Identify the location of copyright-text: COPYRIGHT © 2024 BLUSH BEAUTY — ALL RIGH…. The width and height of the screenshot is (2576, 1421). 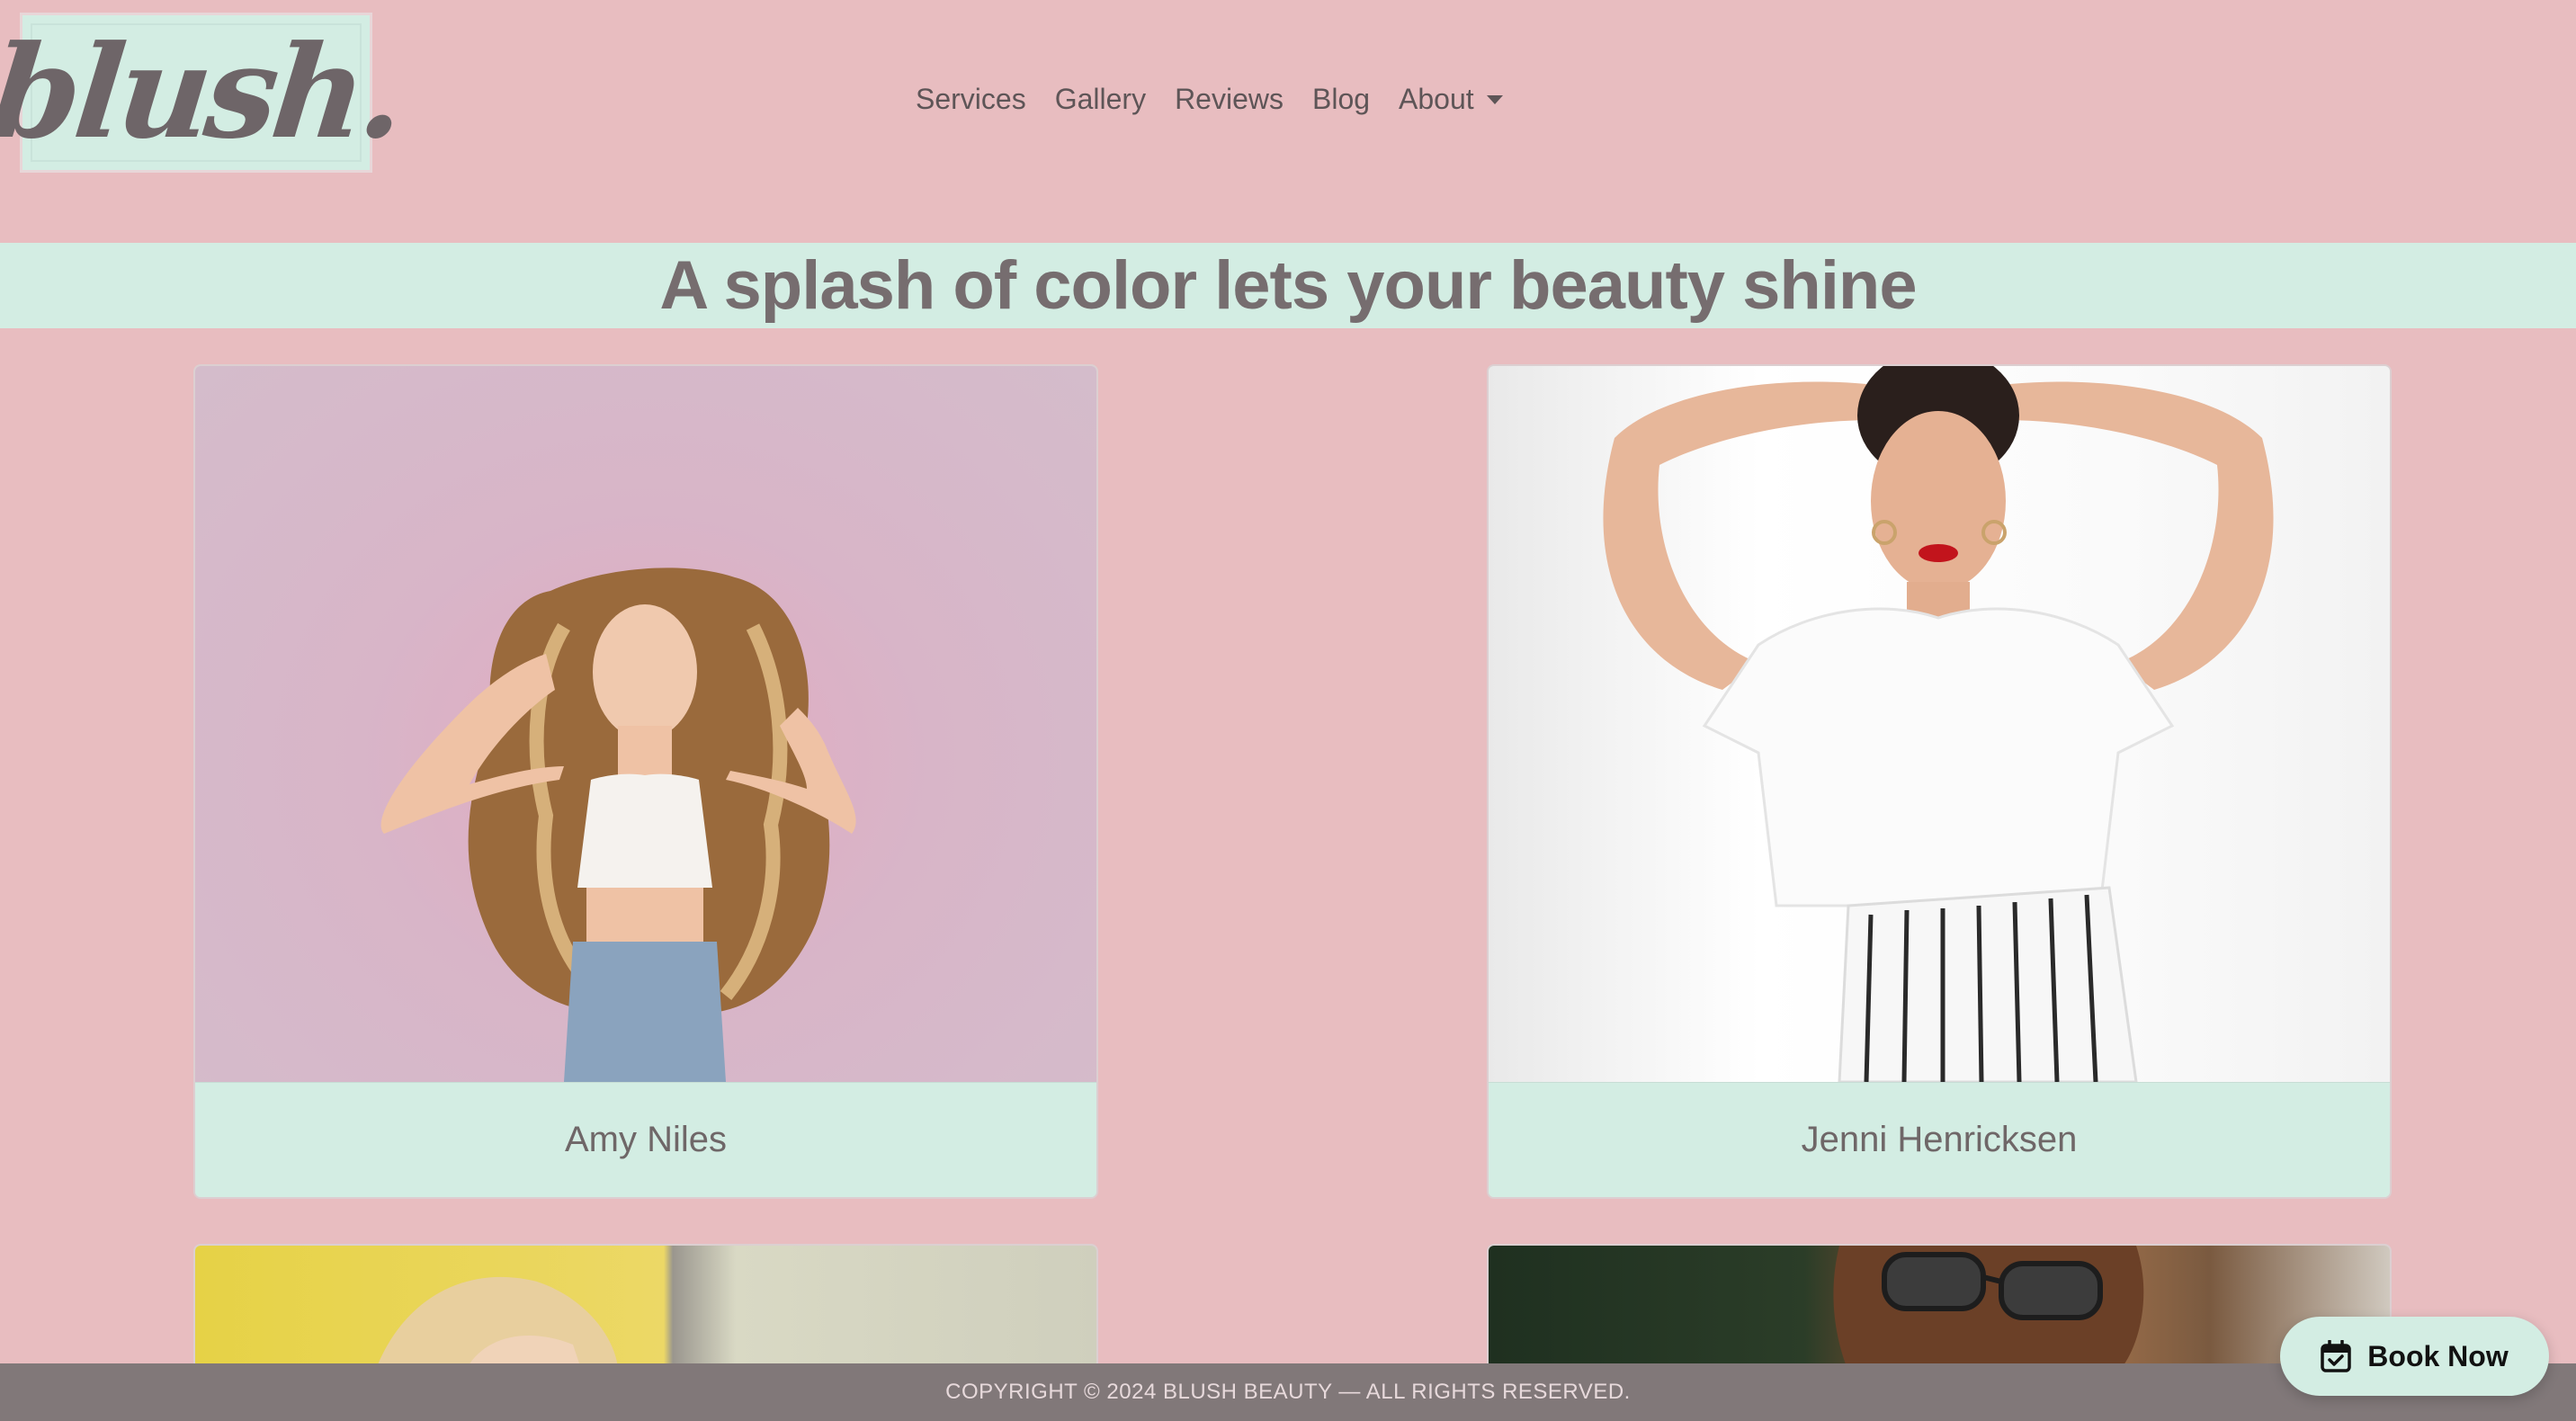
(1288, 1392).